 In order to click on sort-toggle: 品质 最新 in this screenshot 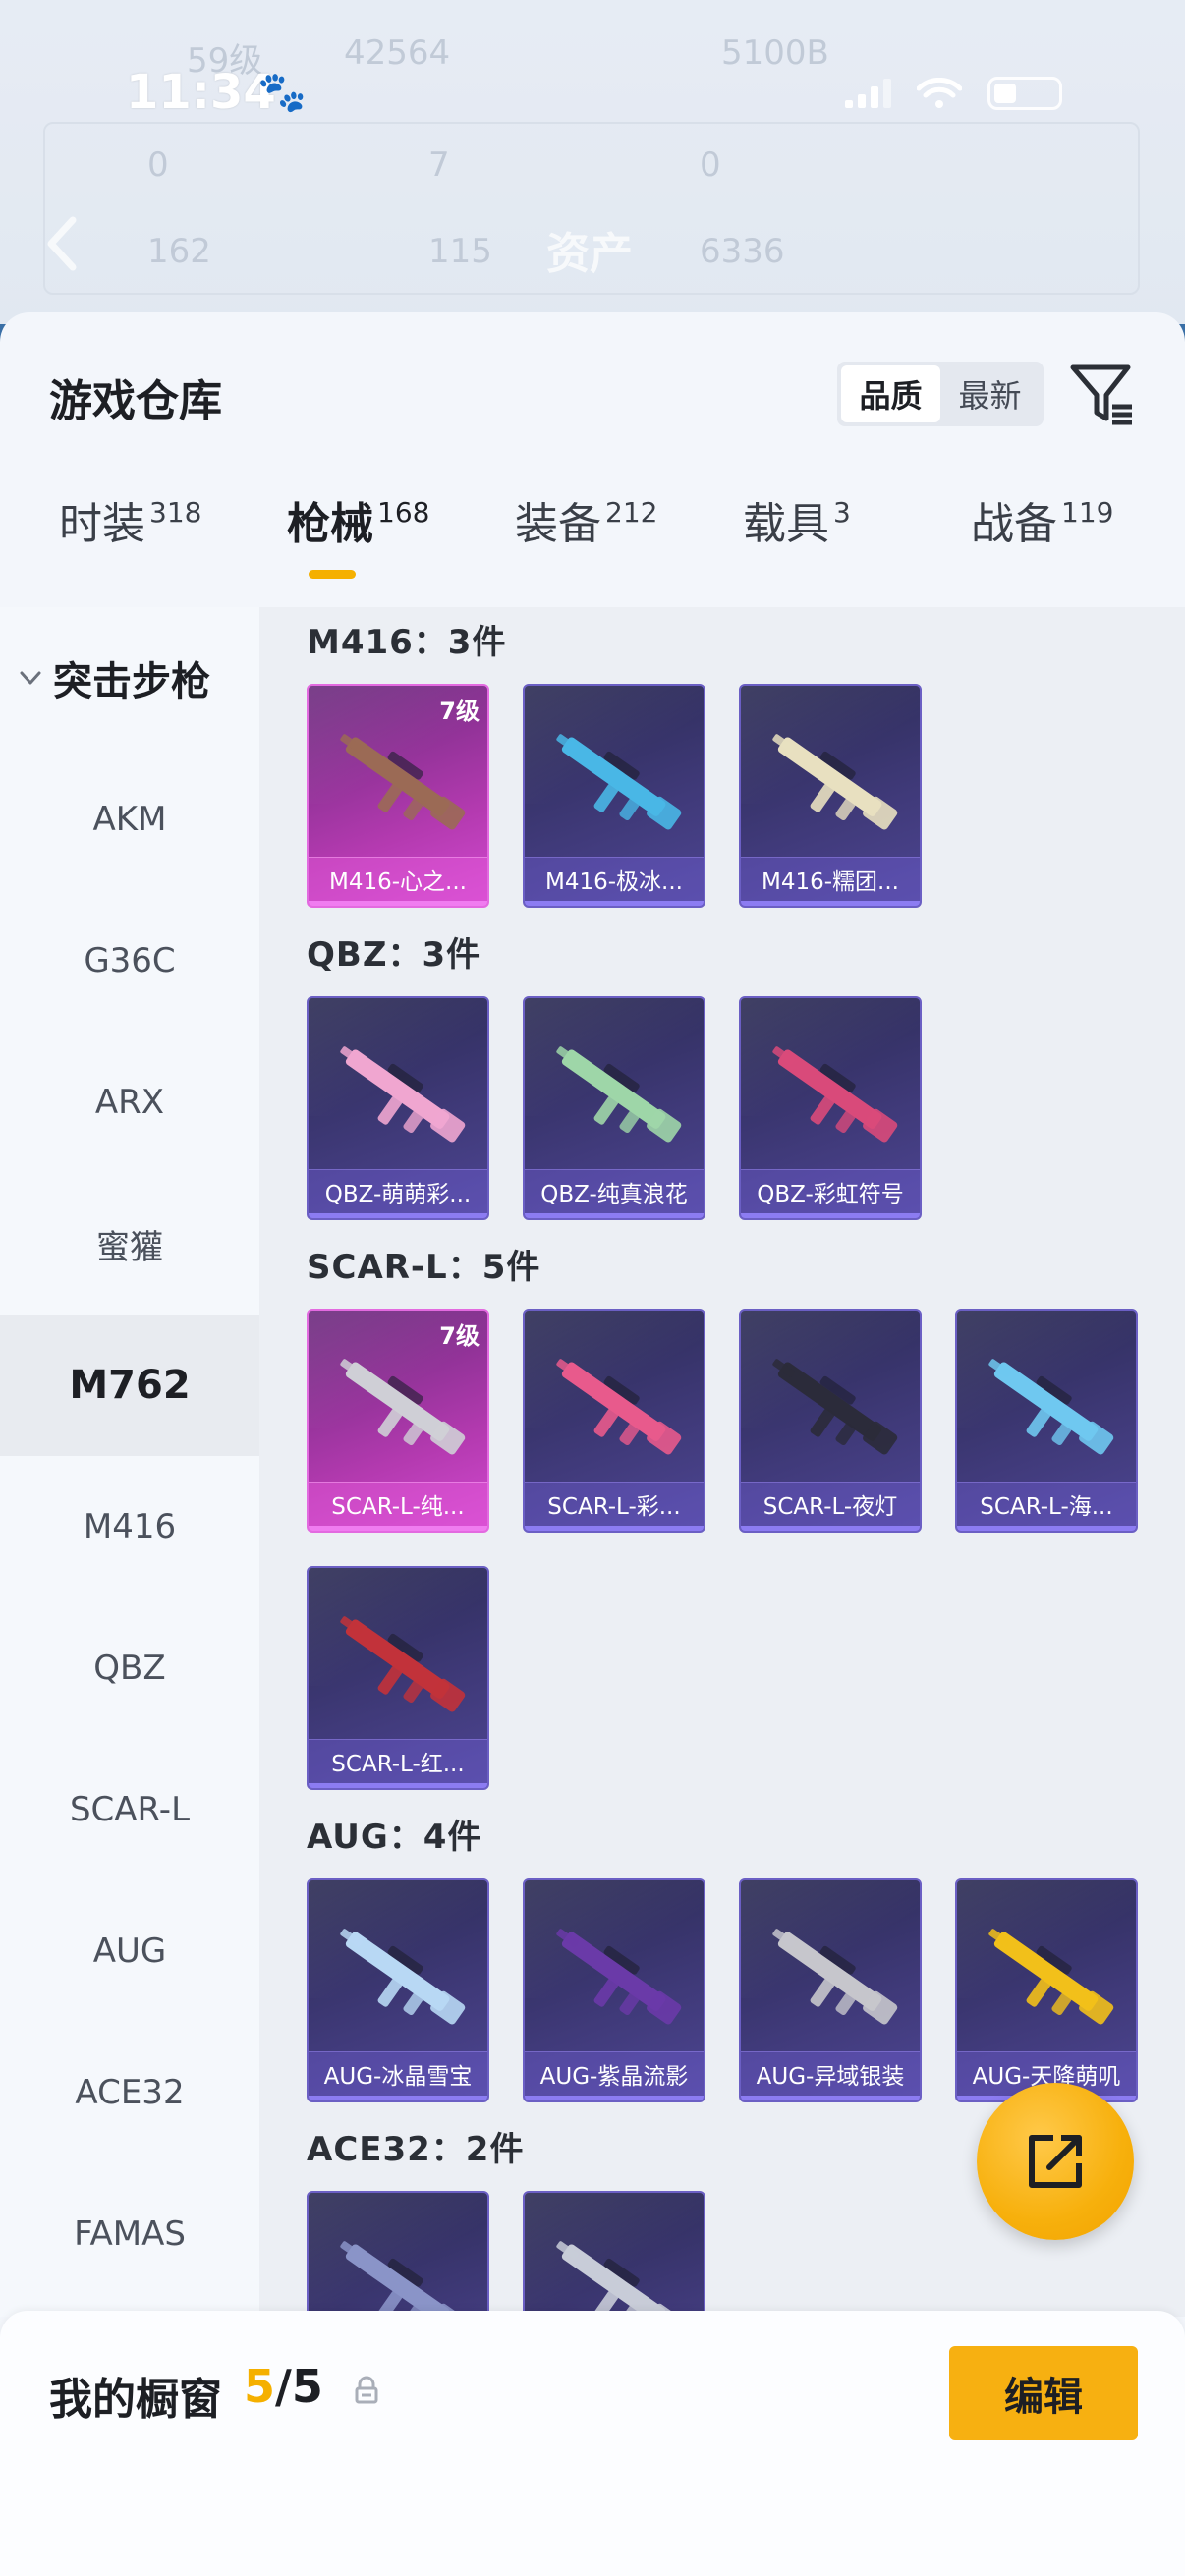, I will do `click(941, 394)`.